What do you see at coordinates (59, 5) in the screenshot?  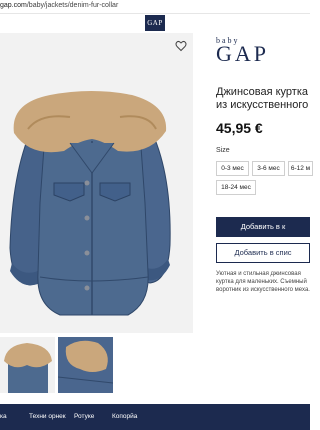 I see `url-text: gap.com/baby/jackets/denim-fur-collar` at bounding box center [59, 5].